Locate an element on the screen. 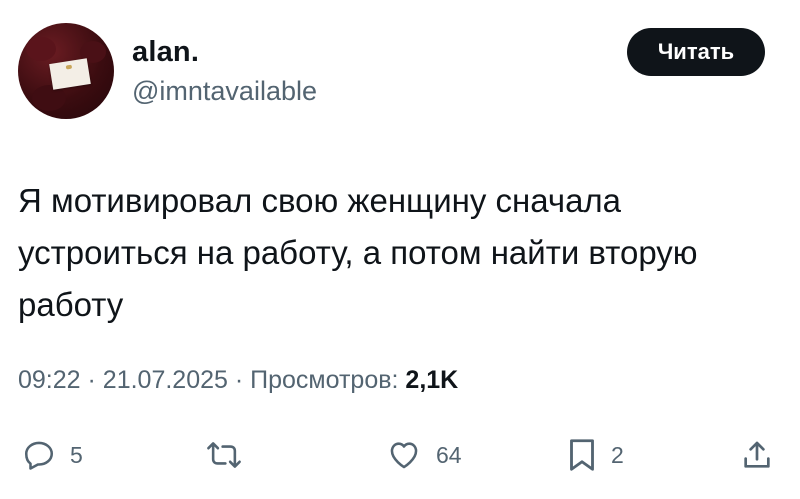  share-icon is located at coordinates (757, 455).